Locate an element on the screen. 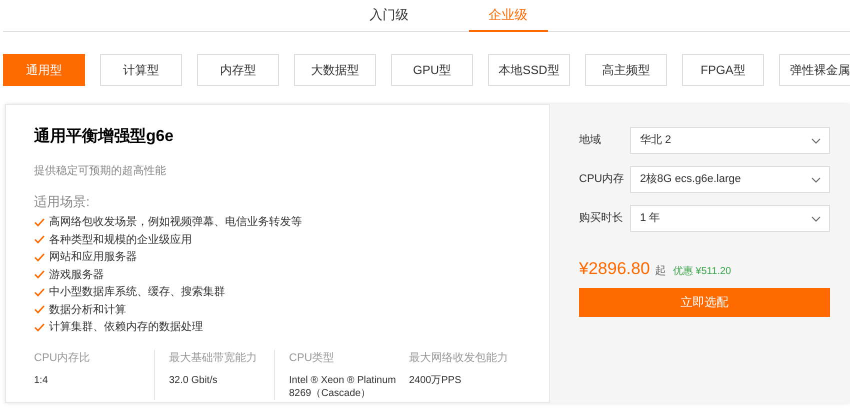 This screenshot has width=850, height=413. spec-label: 最大基础带宽能力 is located at coordinates (213, 358).